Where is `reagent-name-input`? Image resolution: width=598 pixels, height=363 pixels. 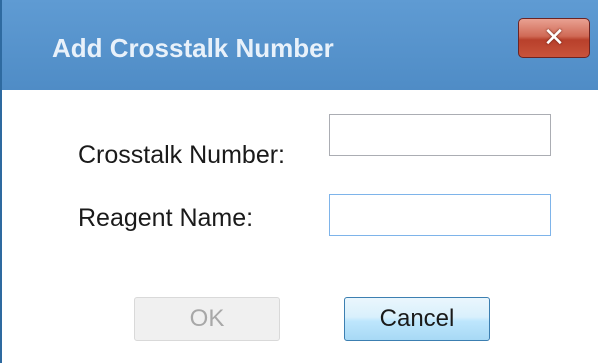
reagent-name-input is located at coordinates (440, 215).